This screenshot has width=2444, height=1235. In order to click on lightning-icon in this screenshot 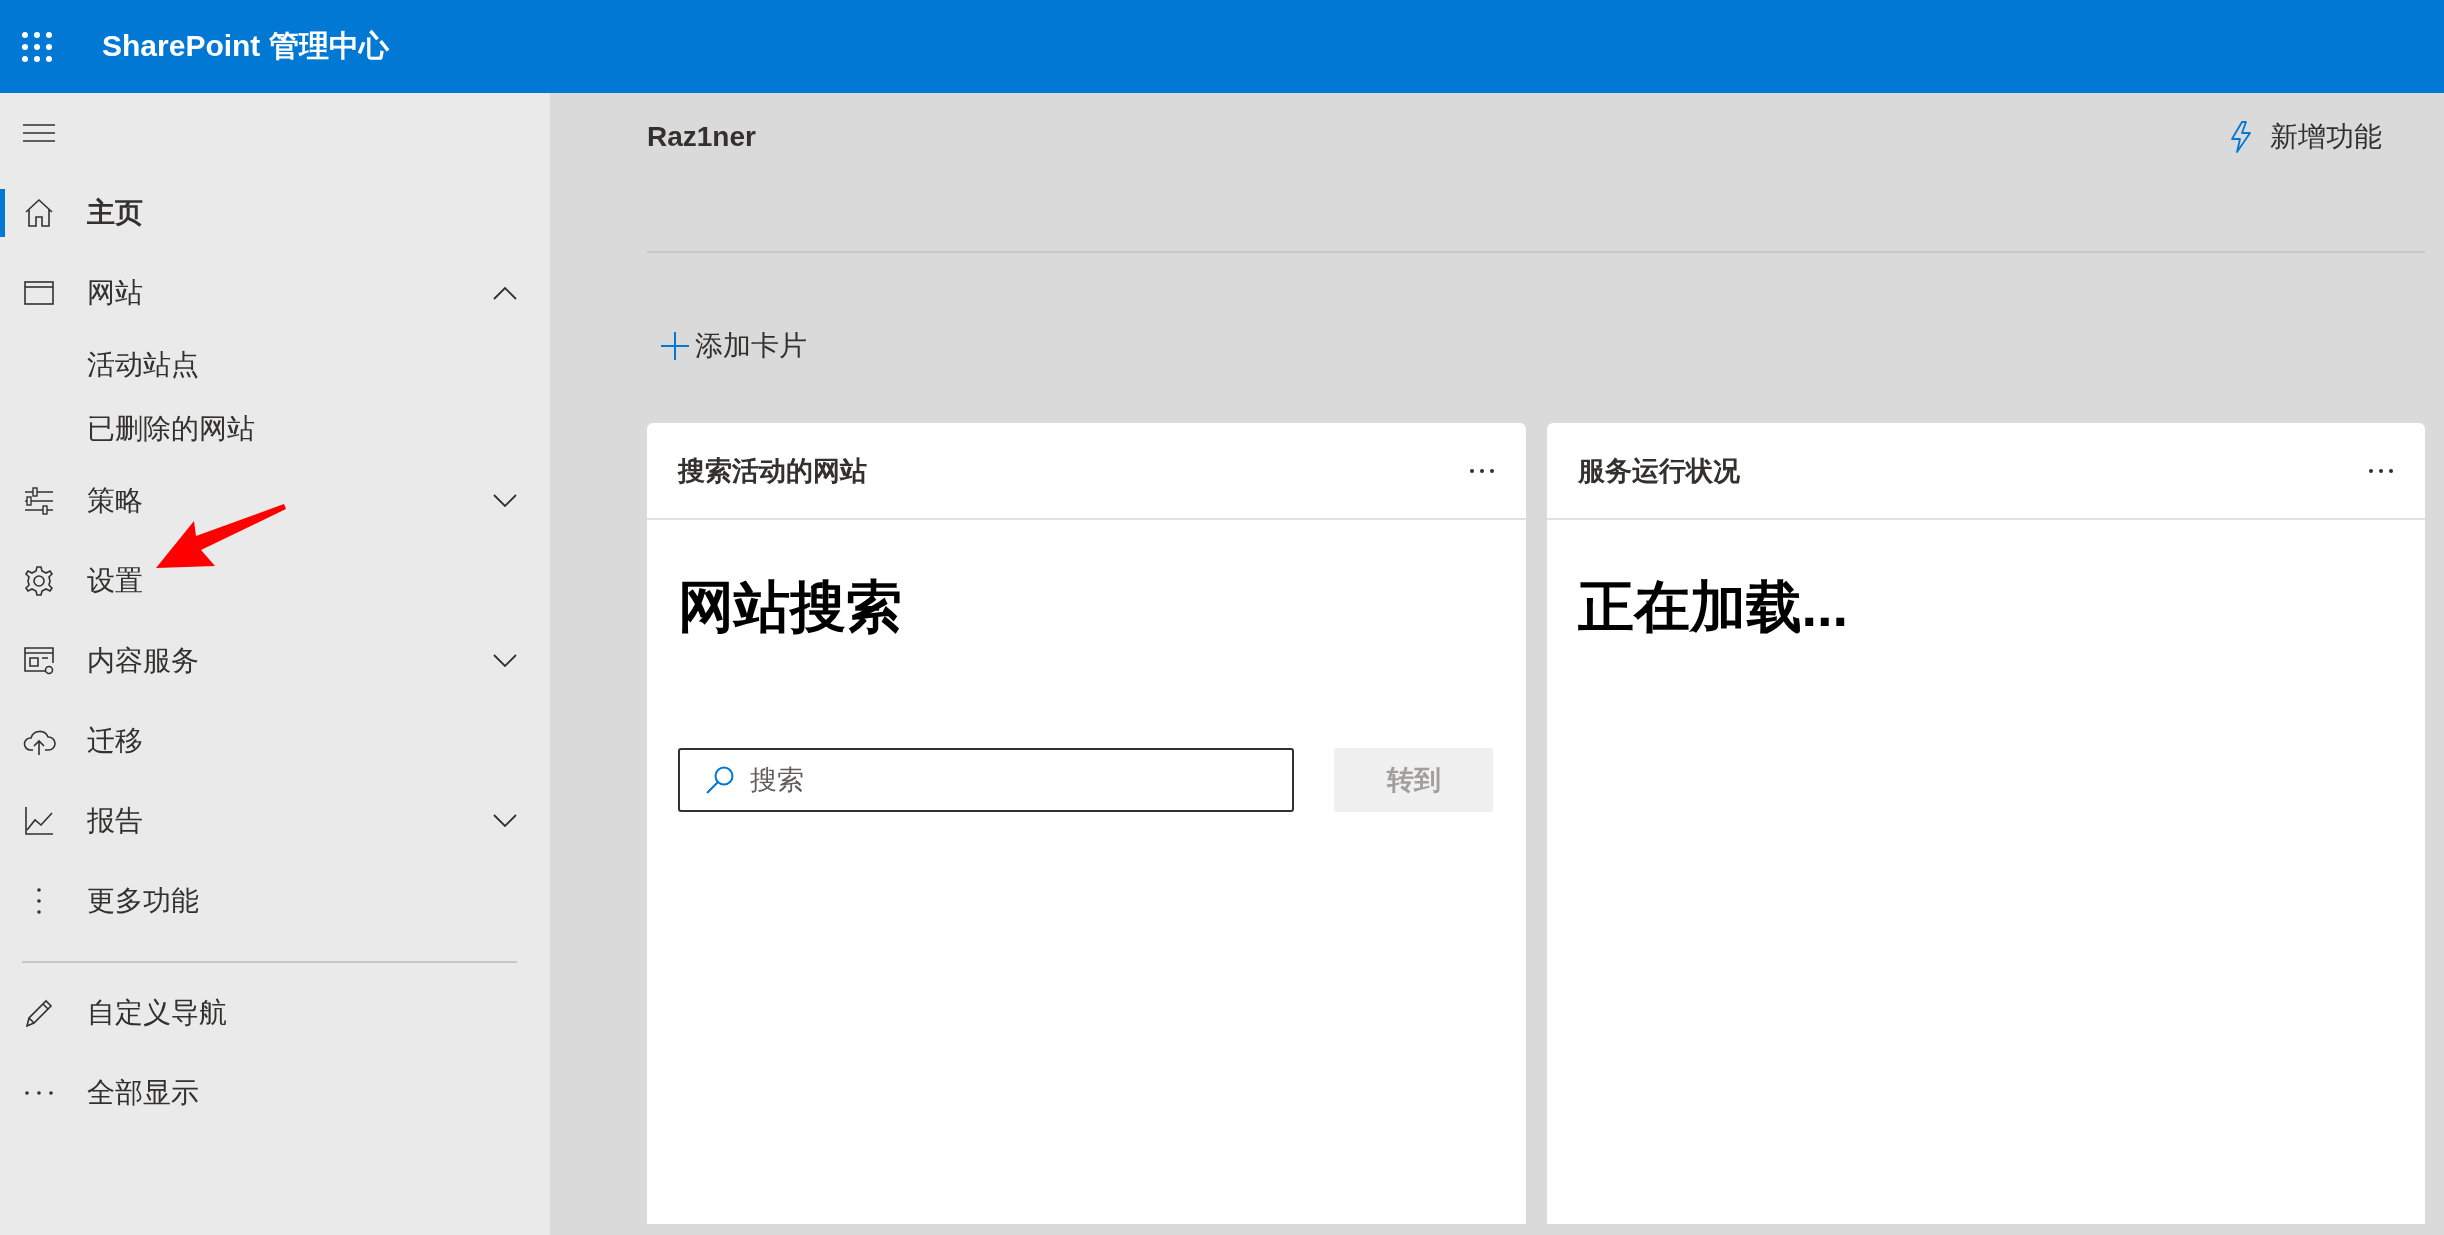, I will do `click(2241, 137)`.